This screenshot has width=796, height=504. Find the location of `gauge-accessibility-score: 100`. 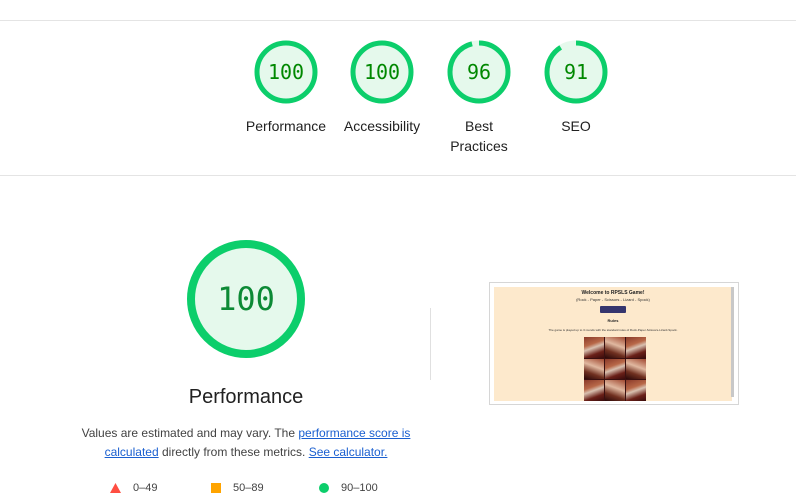

gauge-accessibility-score: 100 is located at coordinates (382, 72).